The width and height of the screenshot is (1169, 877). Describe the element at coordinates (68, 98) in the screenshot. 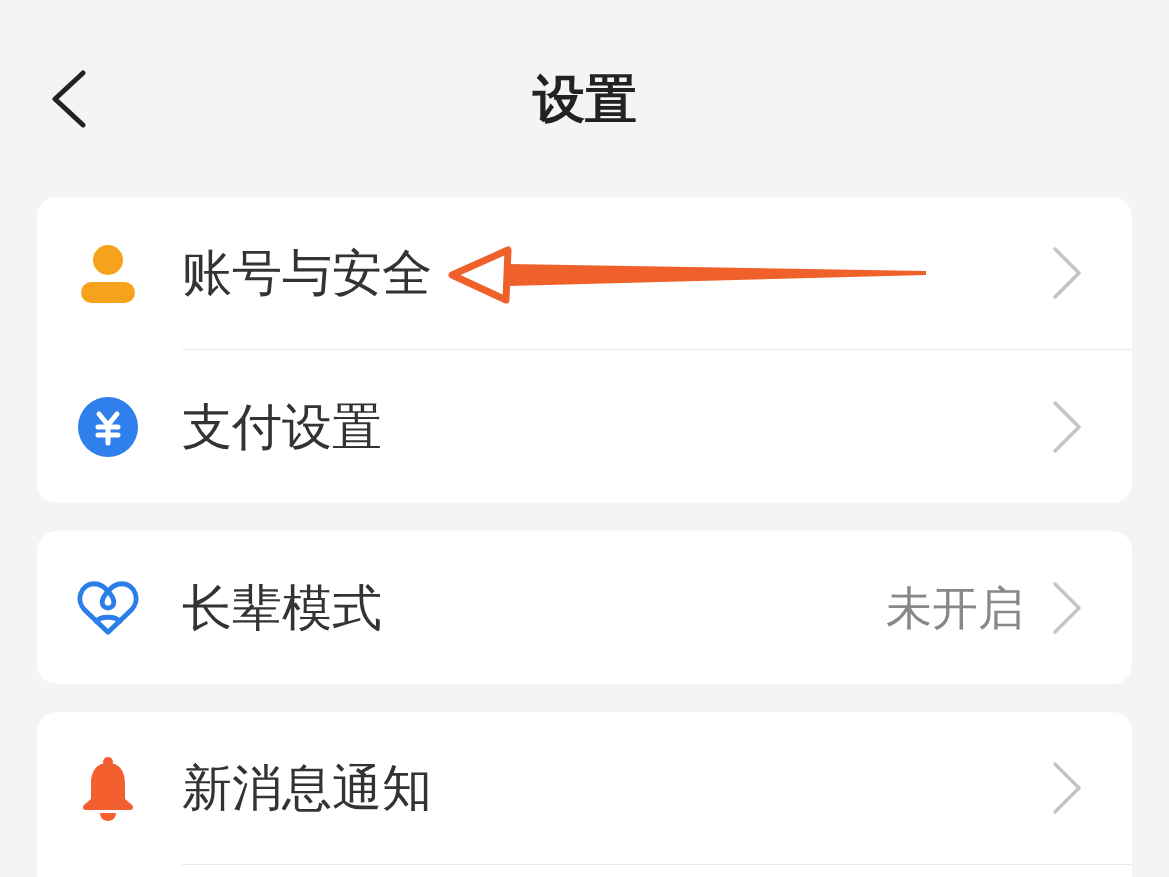

I see `chevron-left-icon` at that location.